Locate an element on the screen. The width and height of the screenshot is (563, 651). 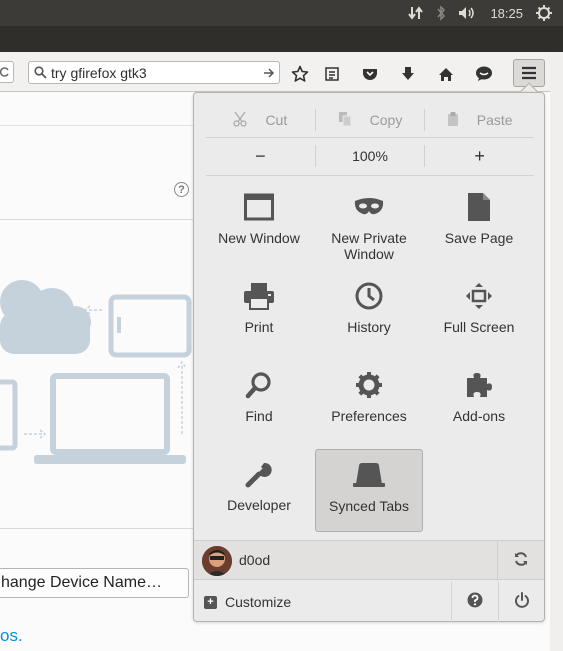
edit-controls-row: Cut Copy Paste is located at coordinates (370, 120).